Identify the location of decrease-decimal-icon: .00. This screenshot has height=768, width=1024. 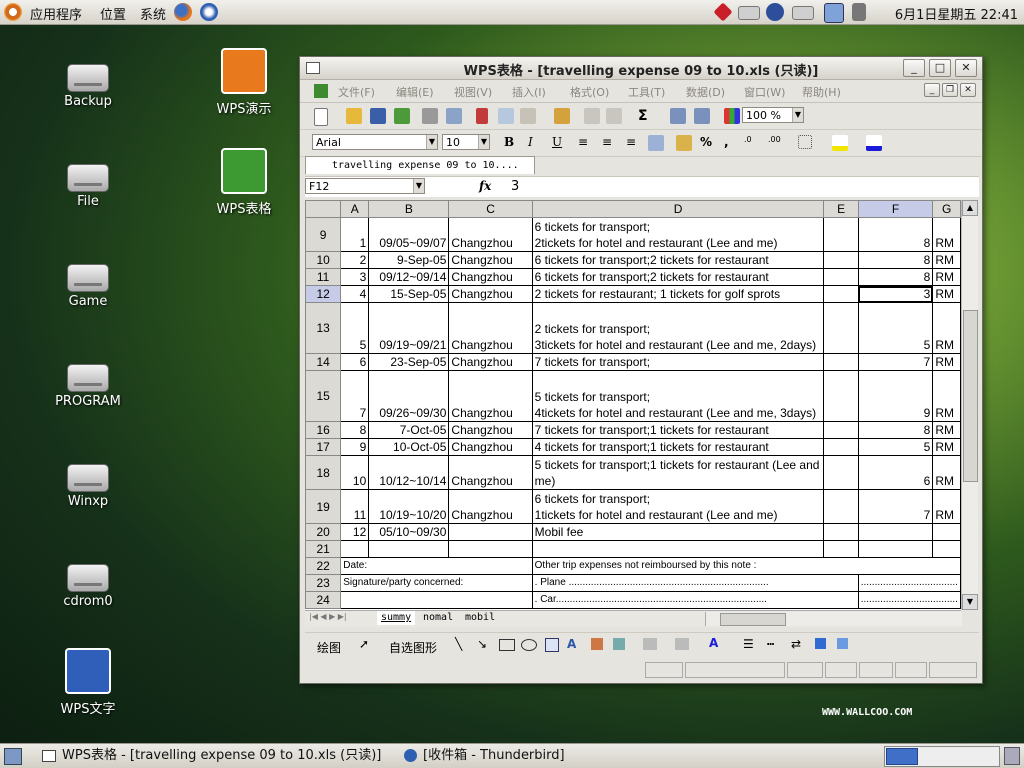
(776, 143).